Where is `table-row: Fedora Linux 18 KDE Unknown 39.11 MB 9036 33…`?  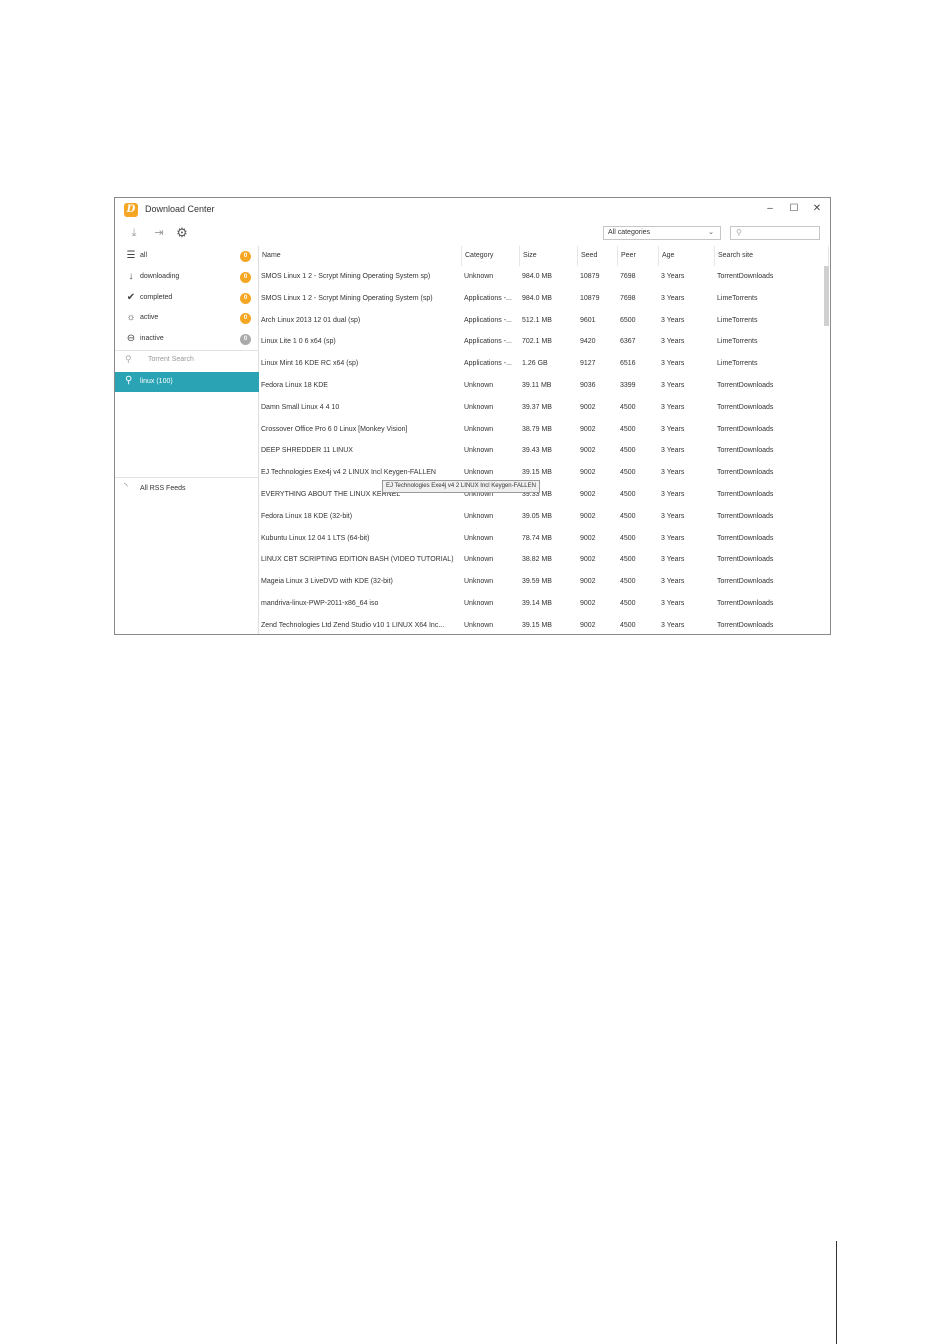
table-row: Fedora Linux 18 KDE Unknown 39.11 MB 9036 33… is located at coordinates (539, 386).